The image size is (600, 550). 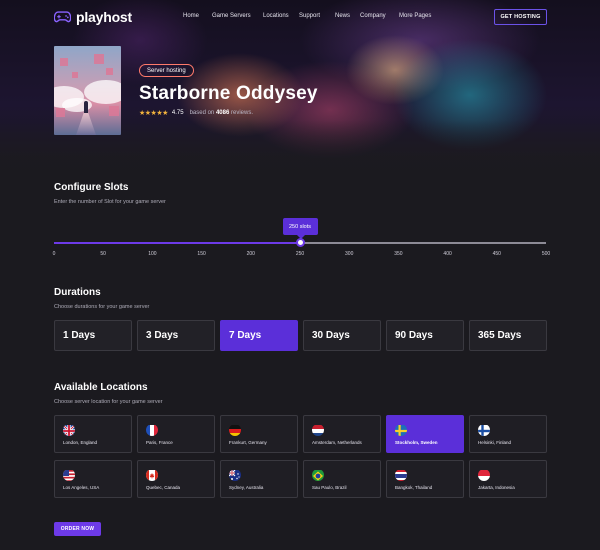 I want to click on uk-flag-icon, so click(x=69, y=430).